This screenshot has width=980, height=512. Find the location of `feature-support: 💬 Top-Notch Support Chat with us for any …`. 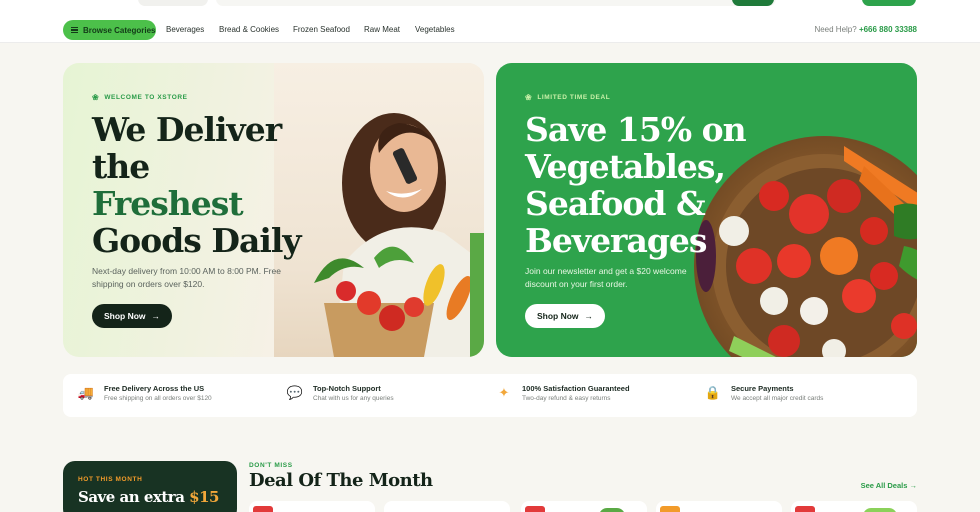

feature-support: 💬 Top-Notch Support Chat with us for any … is located at coordinates (340, 393).